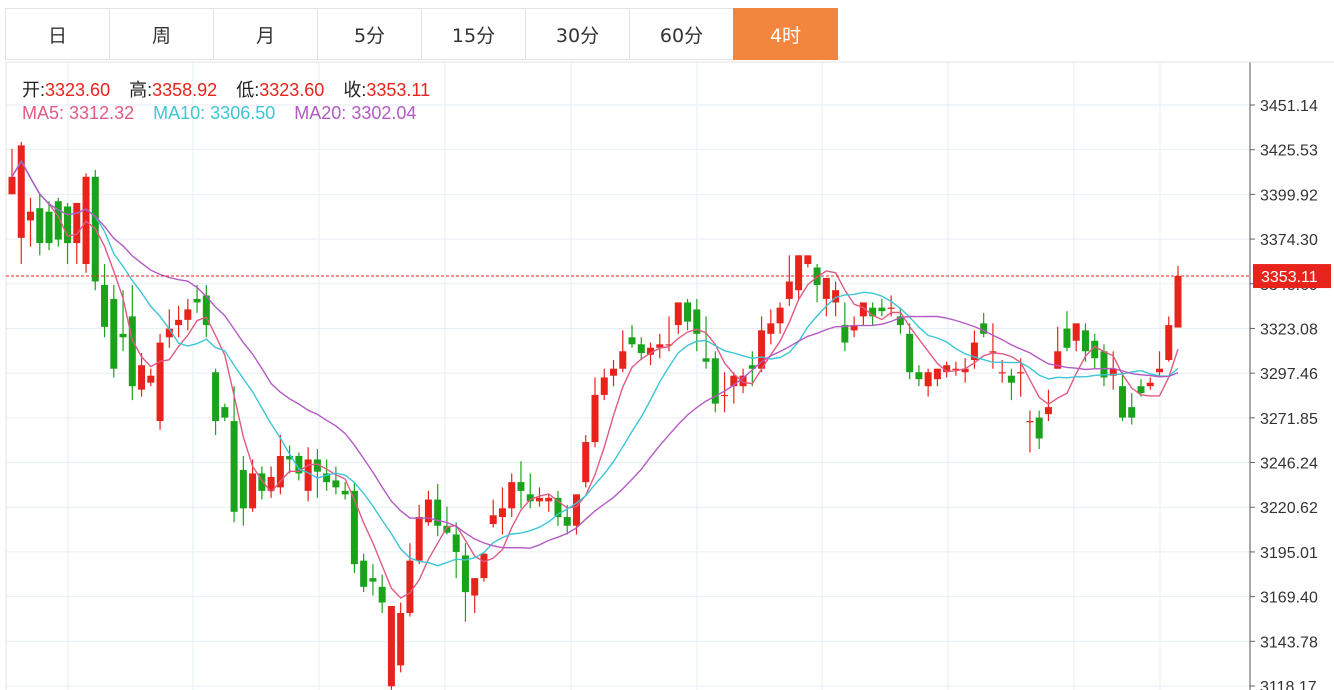 Image resolution: width=1334 pixels, height=690 pixels. What do you see at coordinates (1289, 240) in the screenshot?
I see `y-tick-label-3: 3374.30` at bounding box center [1289, 240].